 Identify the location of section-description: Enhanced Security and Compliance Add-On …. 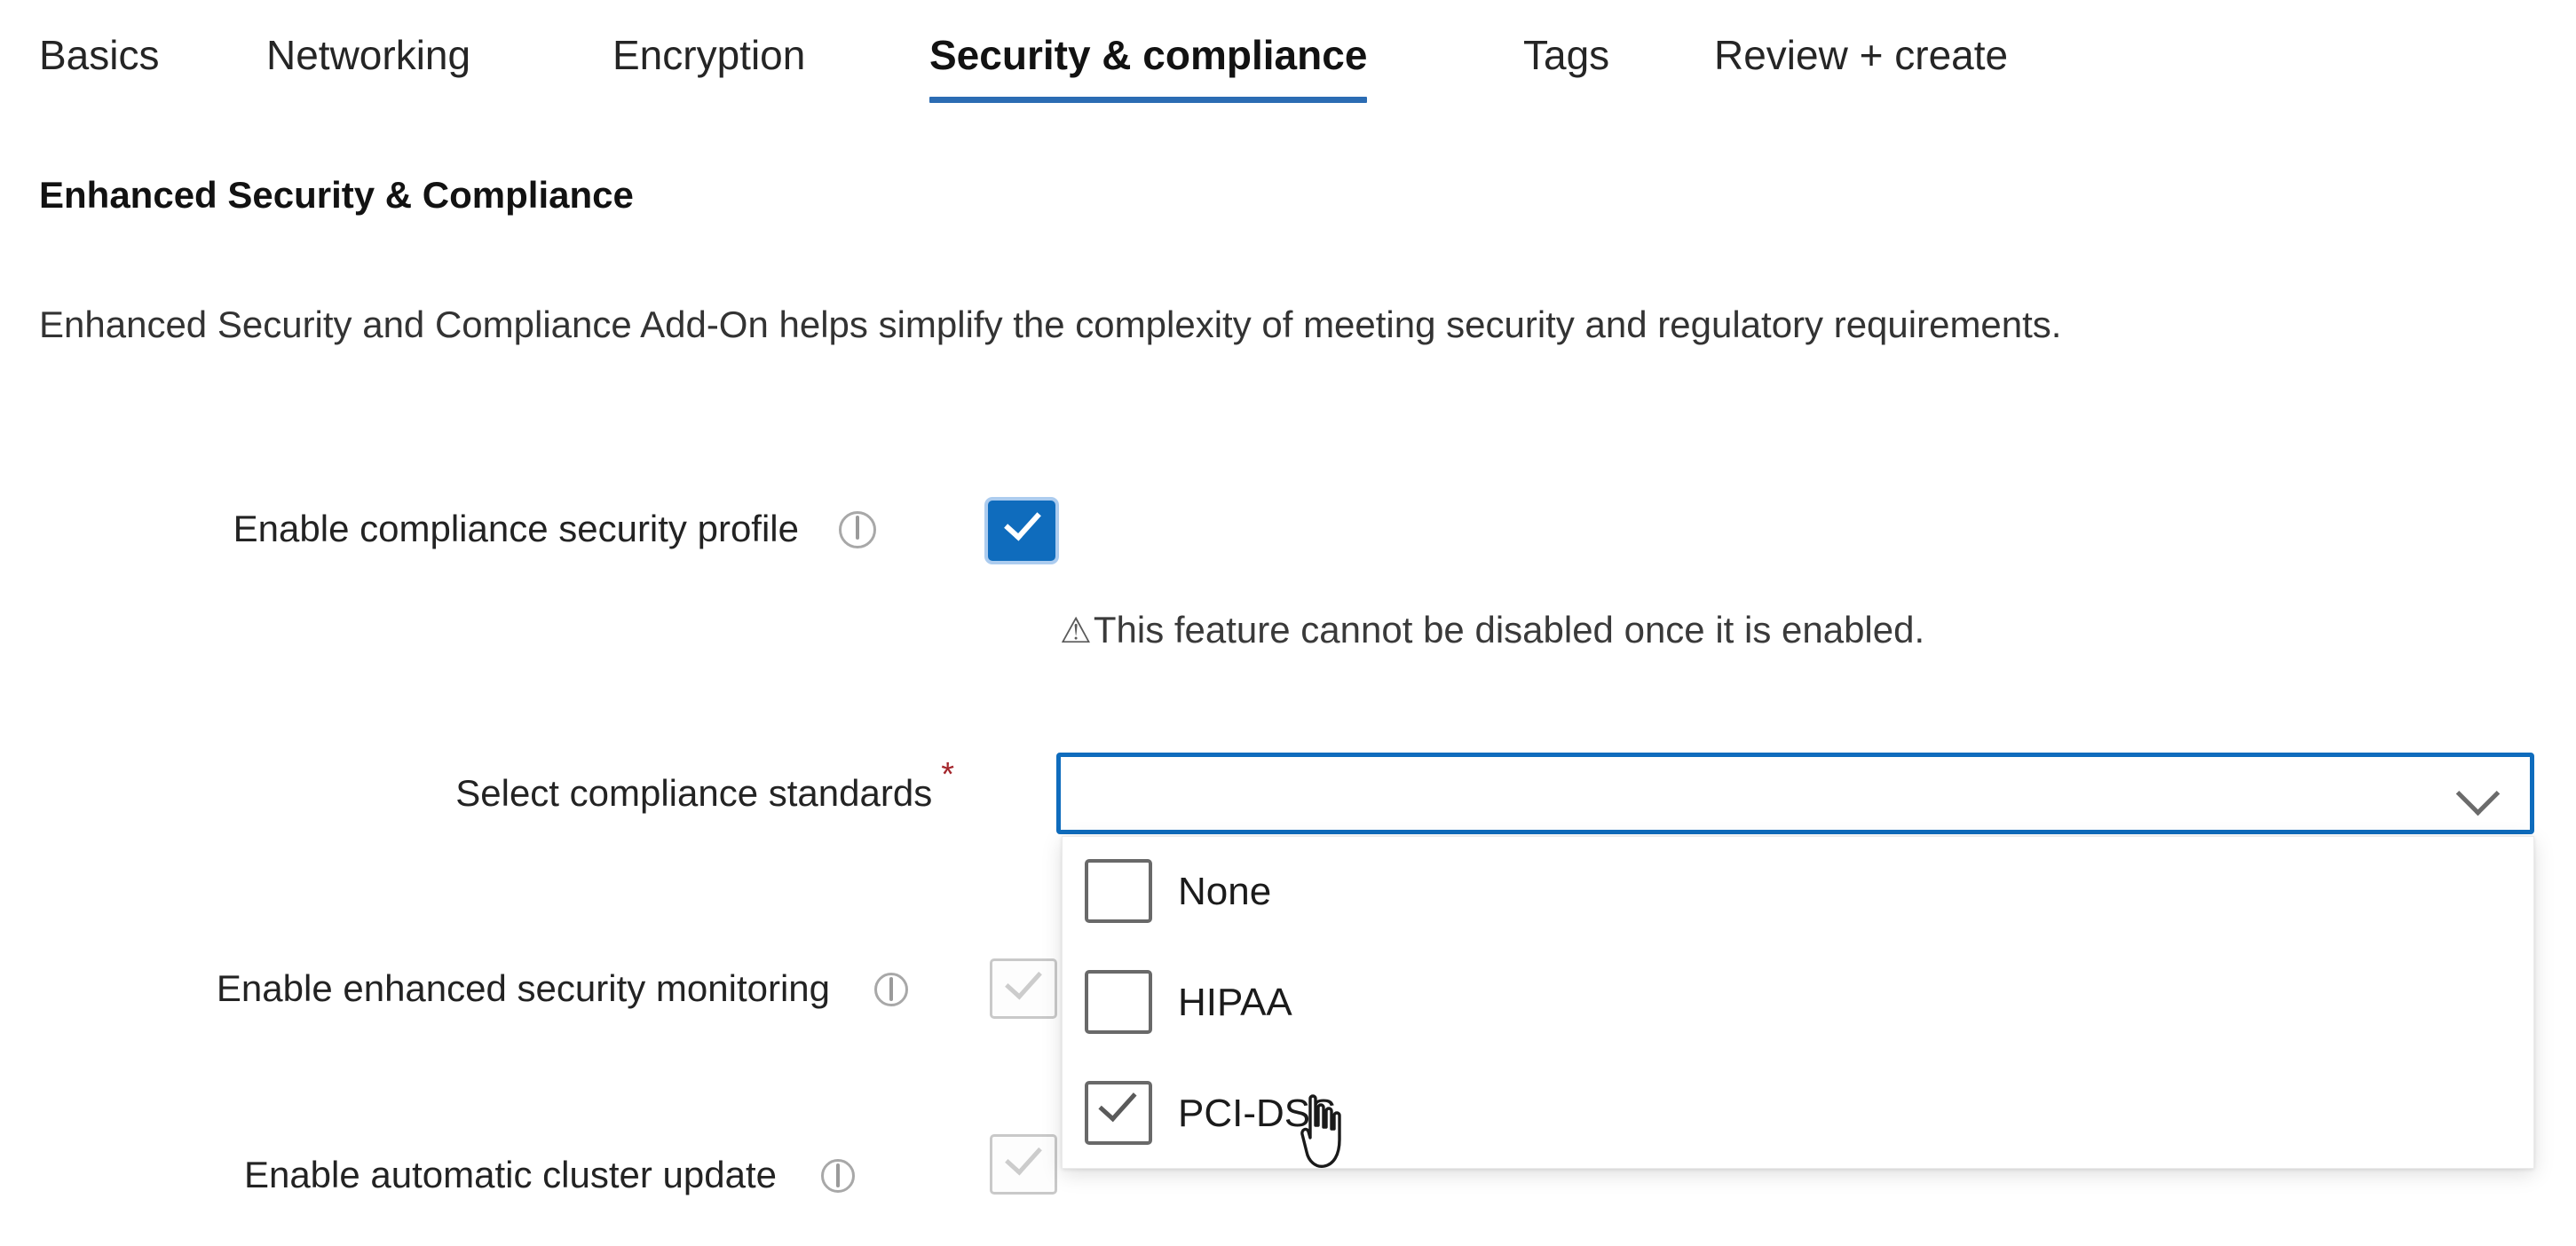
(1050, 324).